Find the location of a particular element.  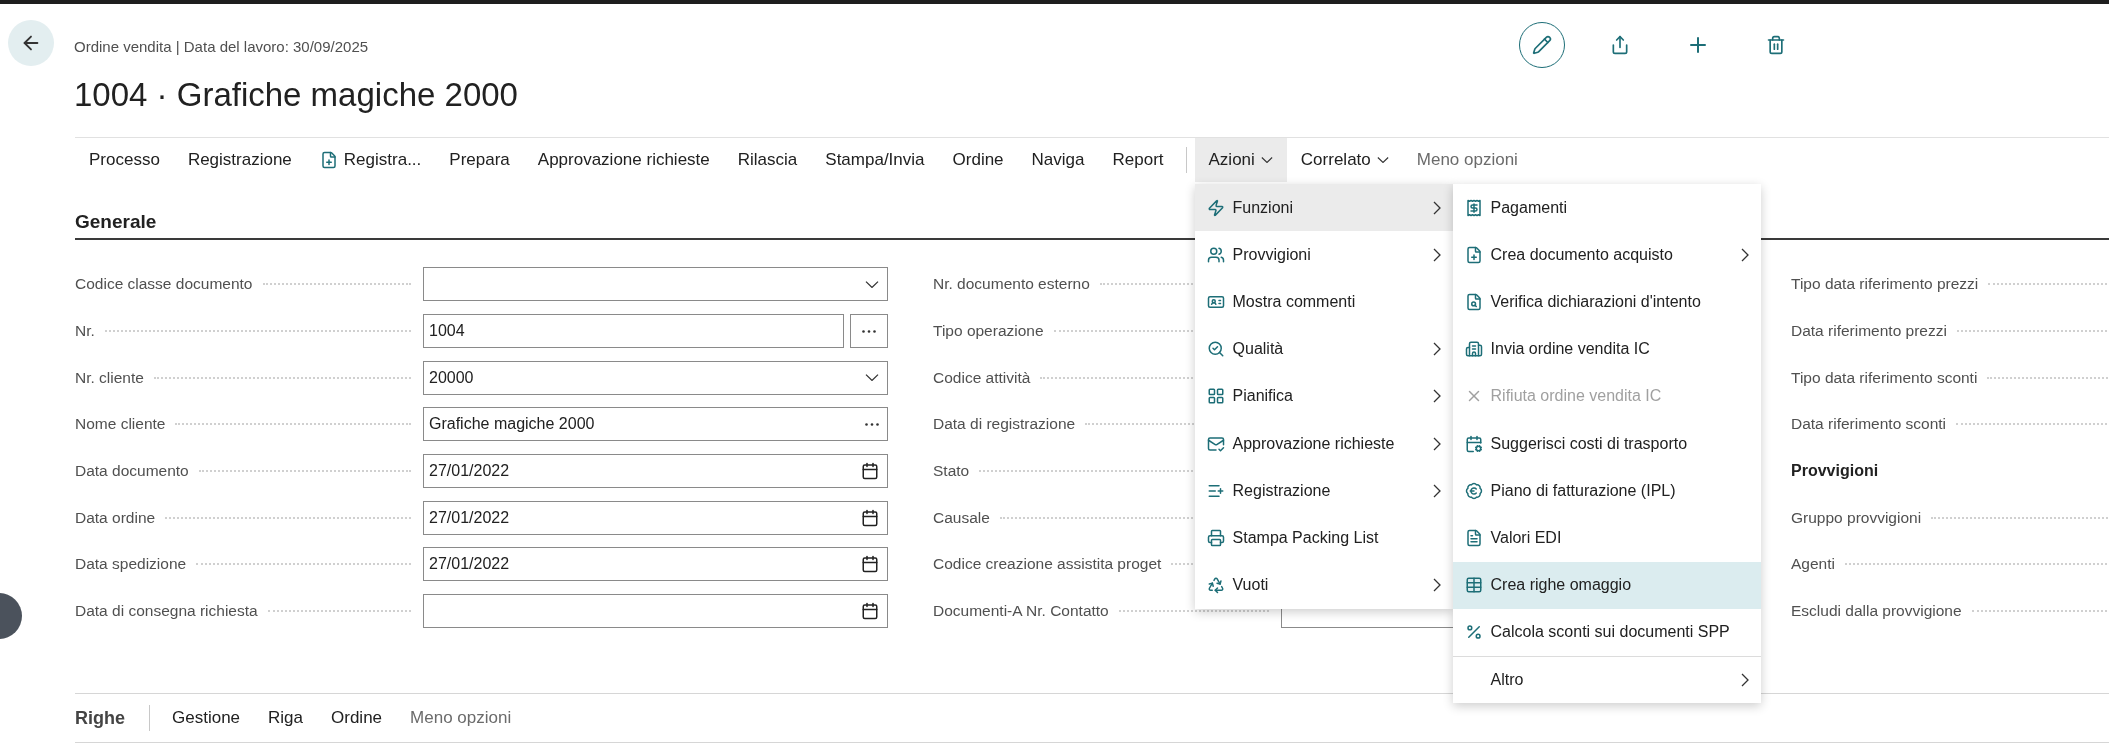

field-label: Escludi dalla provvigione is located at coordinates (1876, 611).